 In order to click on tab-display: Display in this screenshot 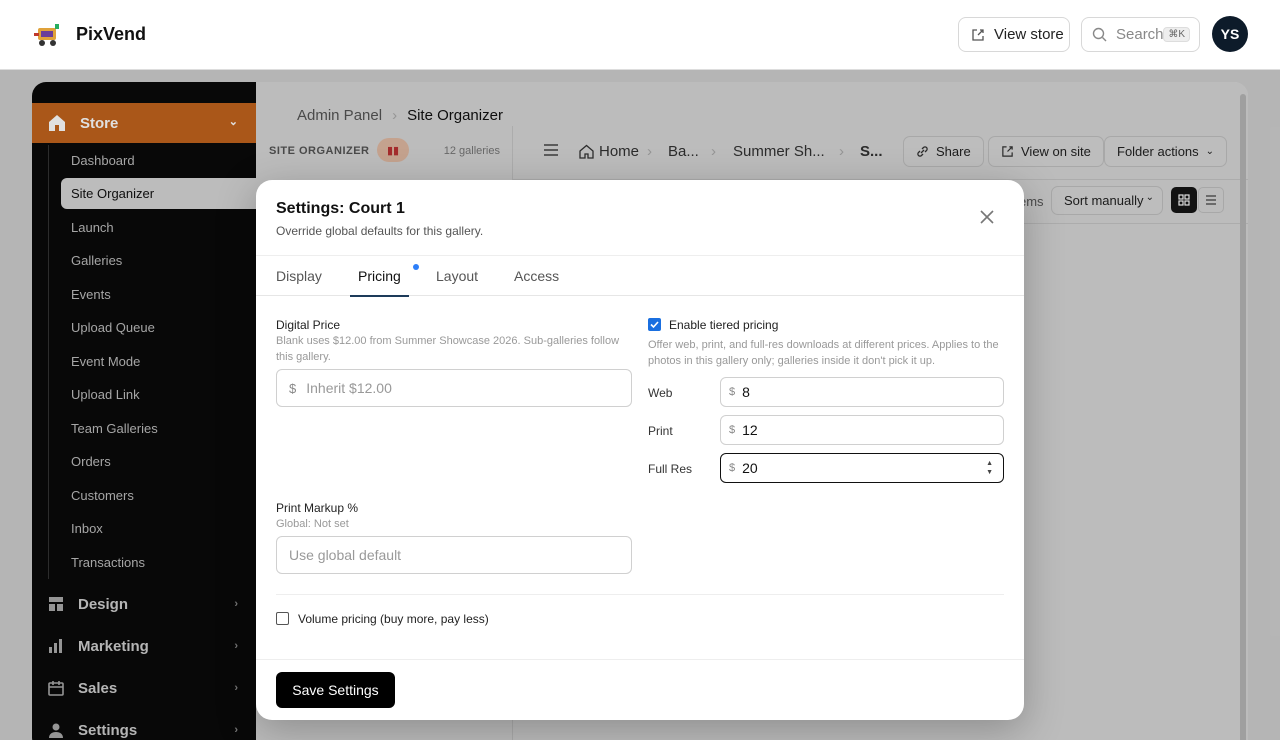, I will do `click(299, 276)`.